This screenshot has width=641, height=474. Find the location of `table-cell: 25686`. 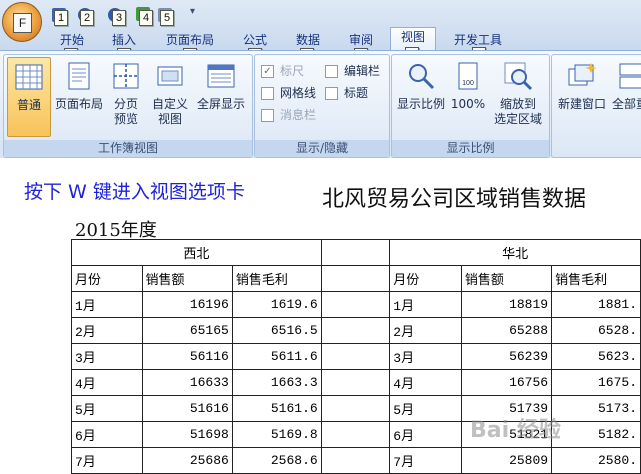

table-cell: 25686 is located at coordinates (187, 460).